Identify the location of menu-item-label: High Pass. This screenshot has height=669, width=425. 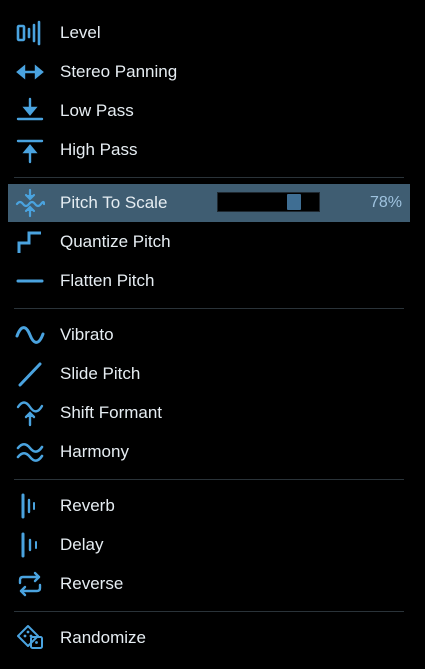
(99, 149).